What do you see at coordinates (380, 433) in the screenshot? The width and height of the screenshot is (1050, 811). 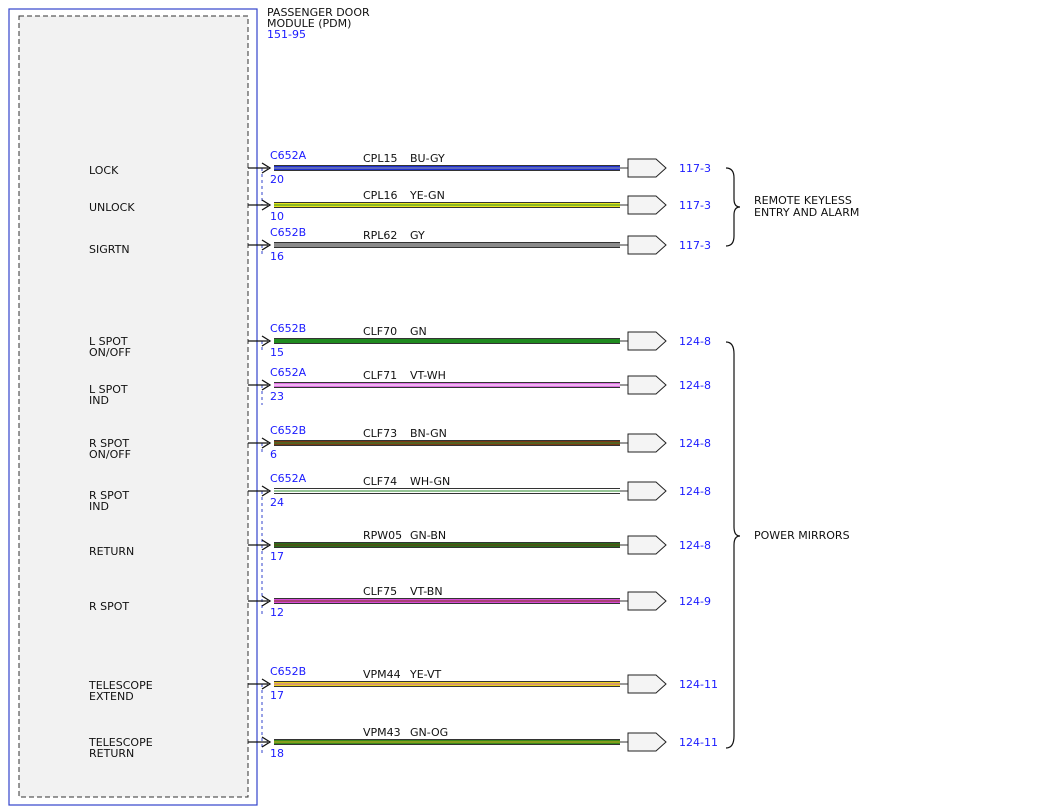 I see `circuit-id: CLF73` at bounding box center [380, 433].